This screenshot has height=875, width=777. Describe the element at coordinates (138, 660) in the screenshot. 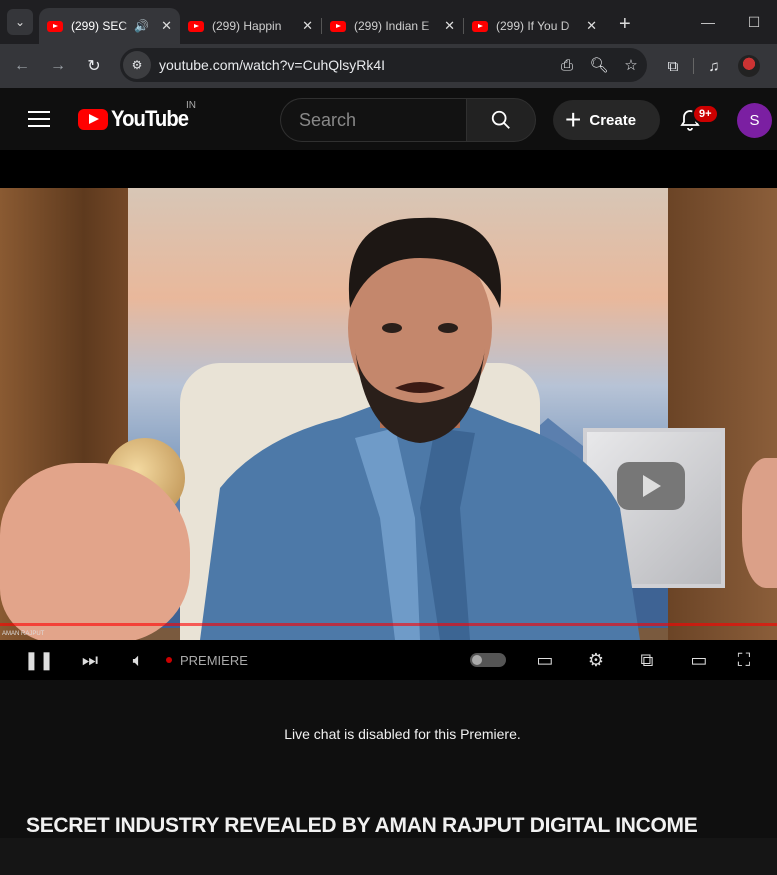

I see `volume-icon: 🔈︎` at that location.